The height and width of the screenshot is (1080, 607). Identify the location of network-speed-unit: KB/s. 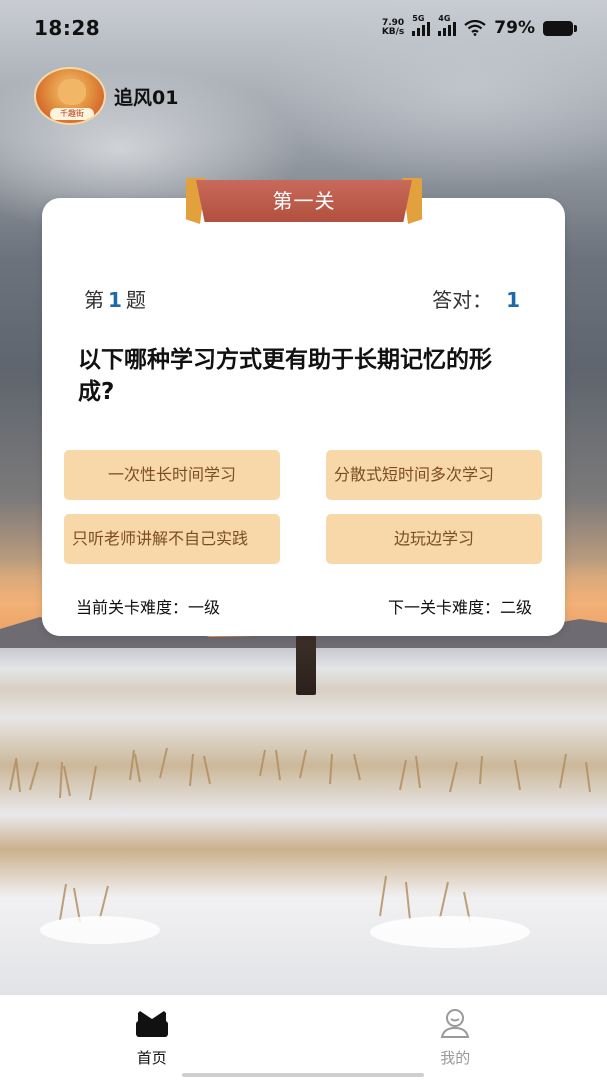
(393, 32).